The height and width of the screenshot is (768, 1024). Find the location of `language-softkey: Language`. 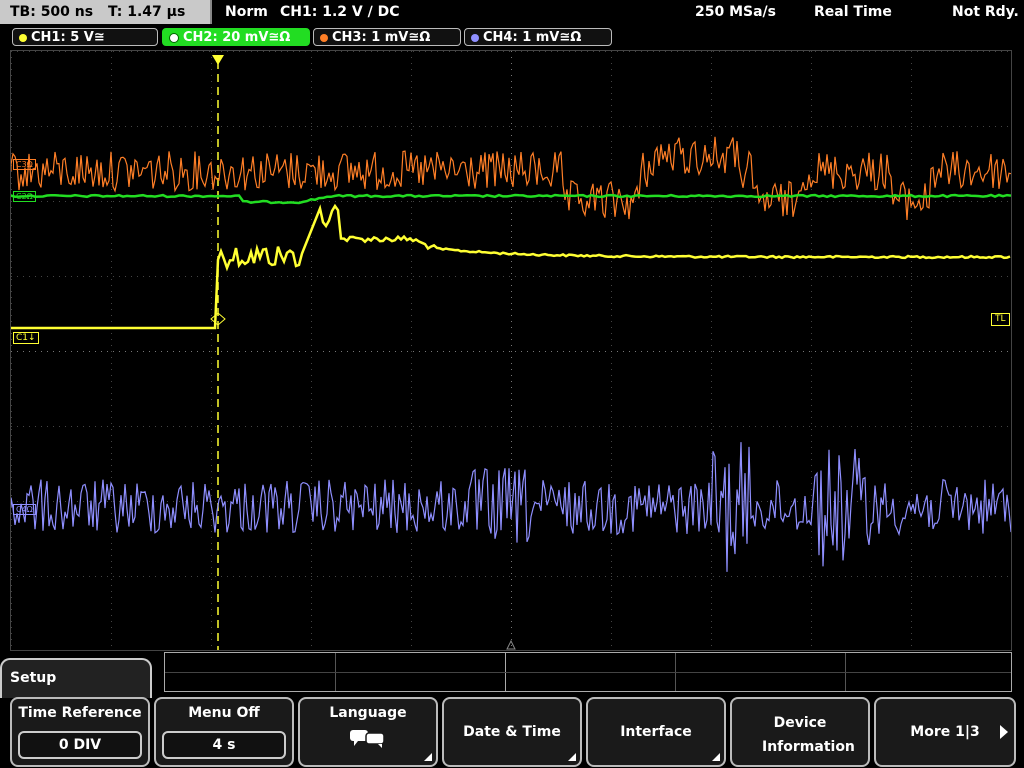

language-softkey: Language is located at coordinates (368, 732).